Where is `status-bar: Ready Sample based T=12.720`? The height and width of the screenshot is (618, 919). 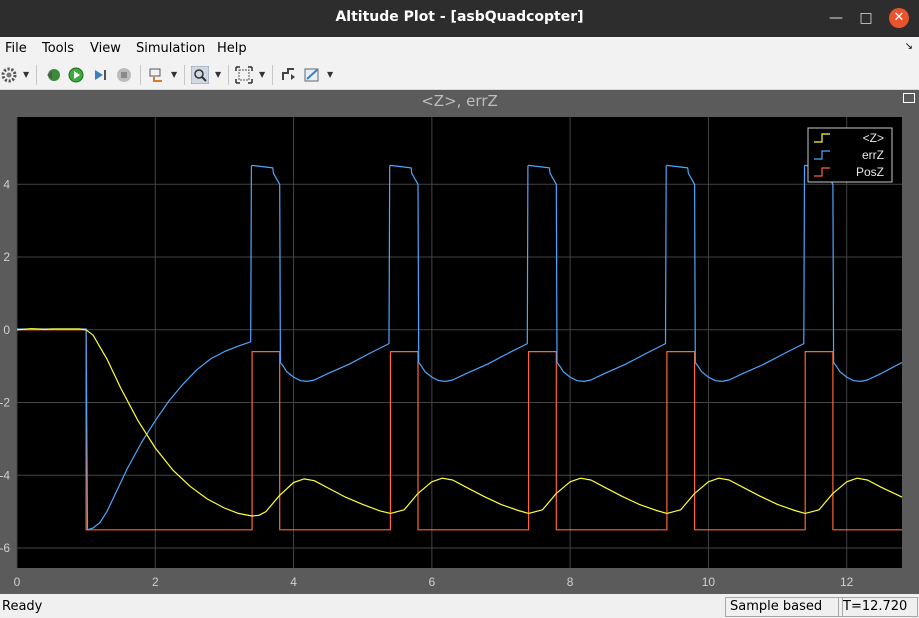 status-bar: Ready Sample based T=12.720 is located at coordinates (459, 607).